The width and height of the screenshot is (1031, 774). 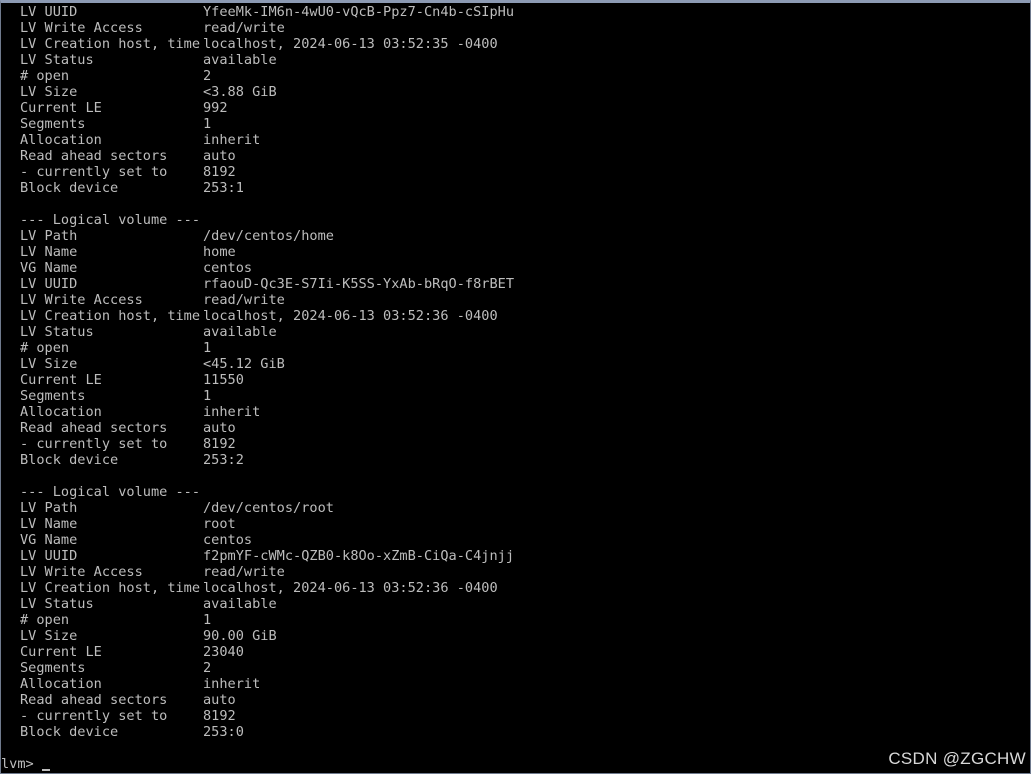 I want to click on field-row: LV Name home, so click(x=517, y=252).